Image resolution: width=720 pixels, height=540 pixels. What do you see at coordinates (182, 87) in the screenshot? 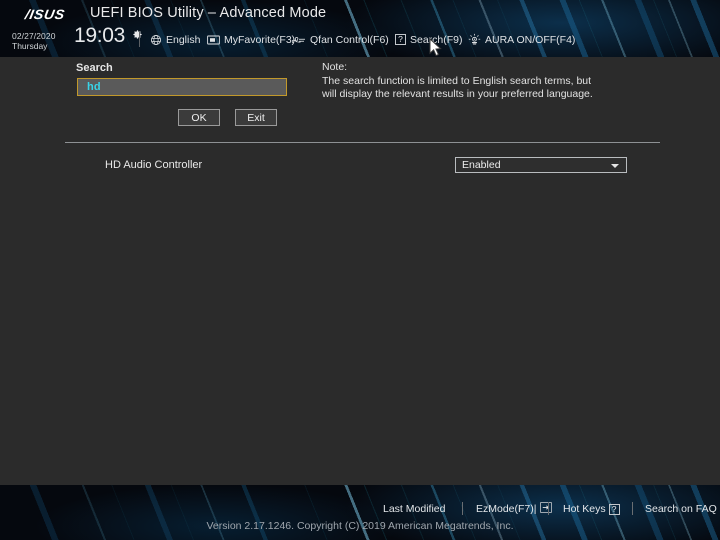
I see `search-input: hd` at bounding box center [182, 87].